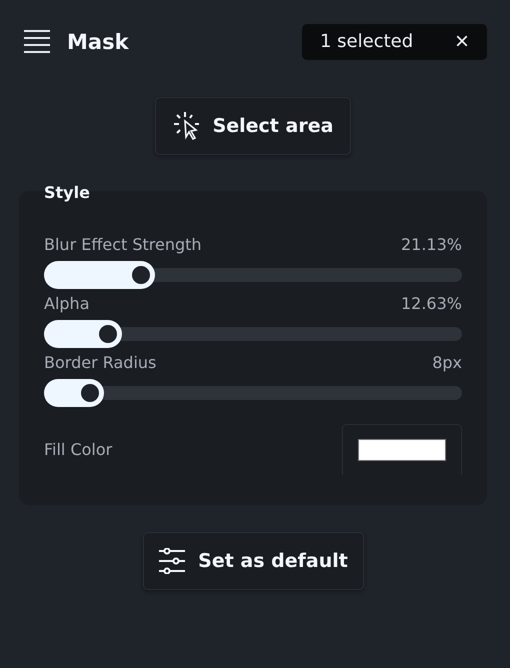  Describe the element at coordinates (98, 42) in the screenshot. I see `panel-title: Mask` at that location.